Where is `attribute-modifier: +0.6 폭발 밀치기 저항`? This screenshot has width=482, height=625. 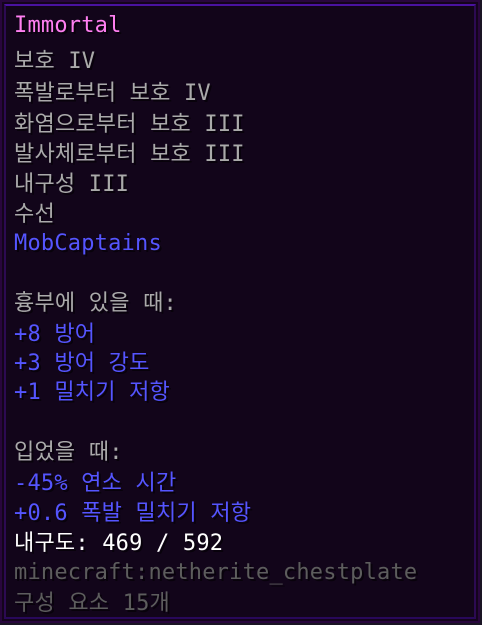
attribute-modifier: +0.6 폭발 밀치기 저항 is located at coordinates (133, 513).